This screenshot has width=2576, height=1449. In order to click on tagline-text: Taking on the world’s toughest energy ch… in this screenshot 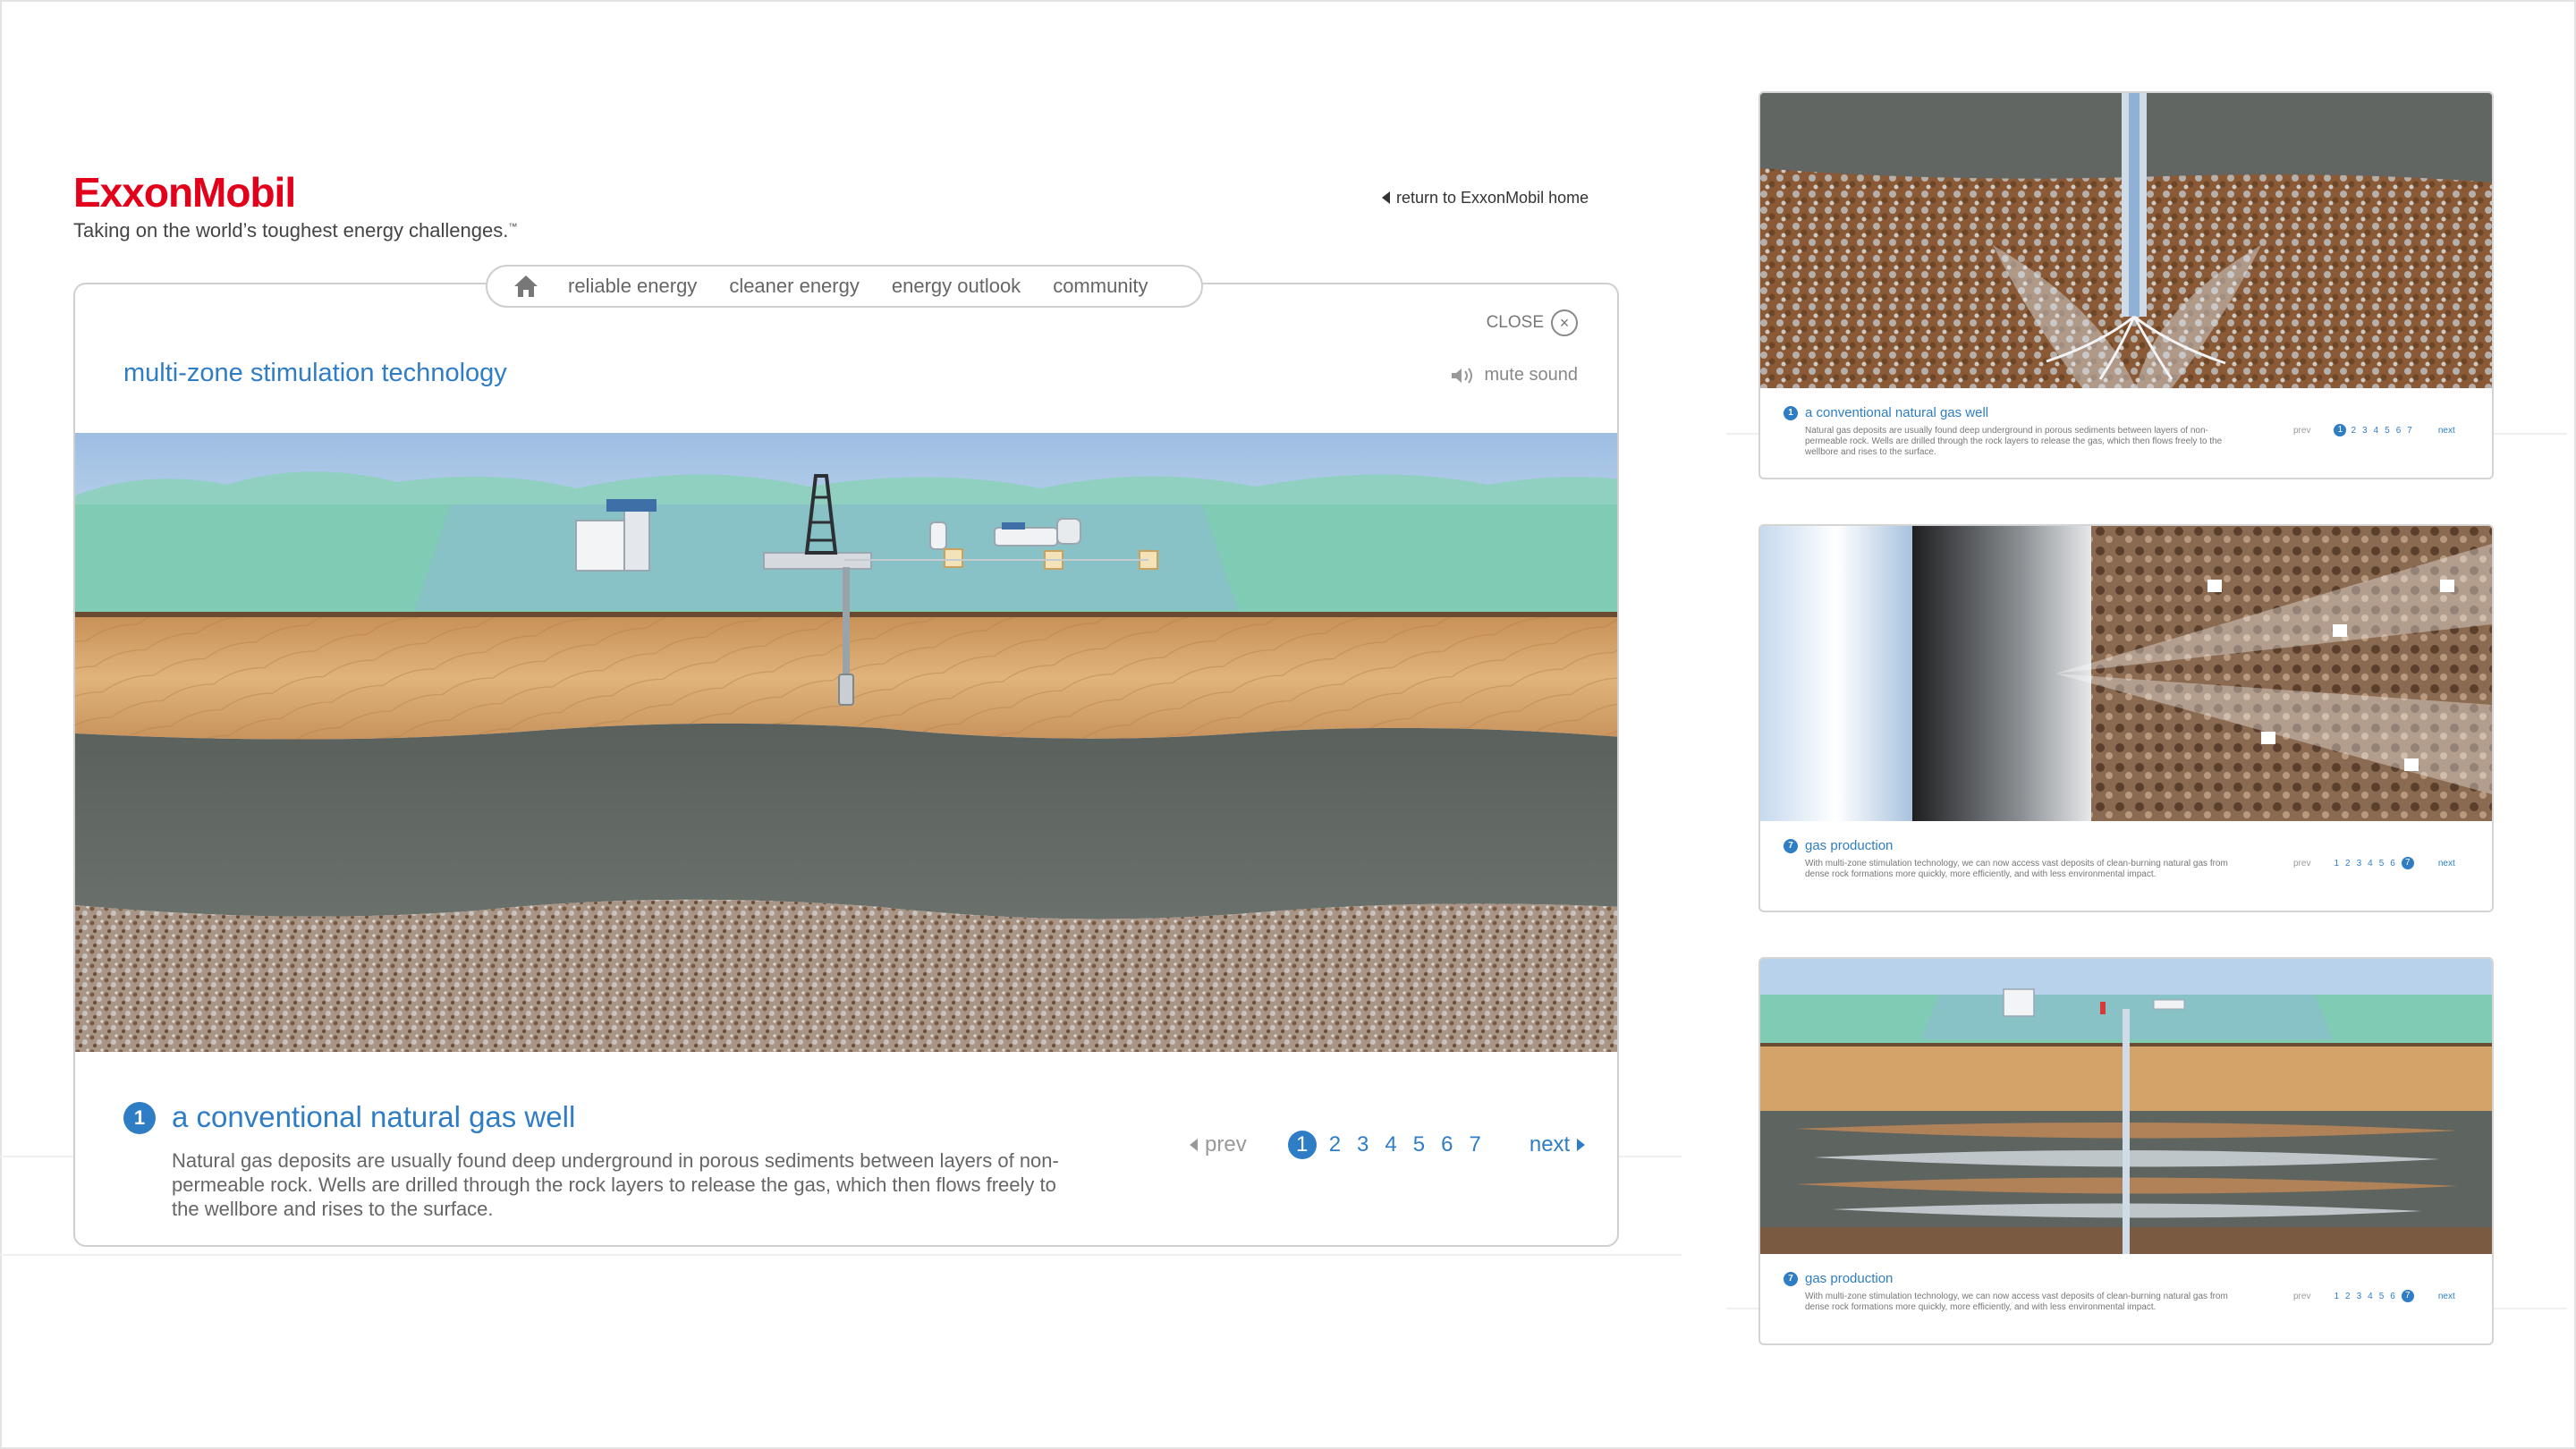, I will do `click(291, 230)`.